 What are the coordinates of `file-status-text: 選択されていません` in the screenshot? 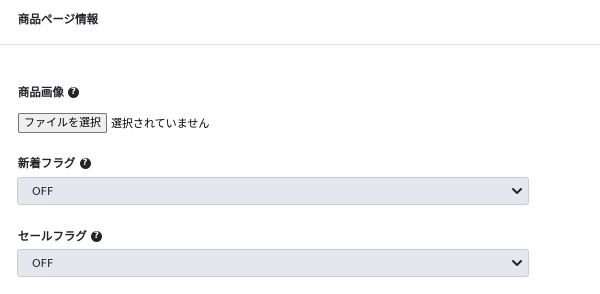 It's located at (160, 123).